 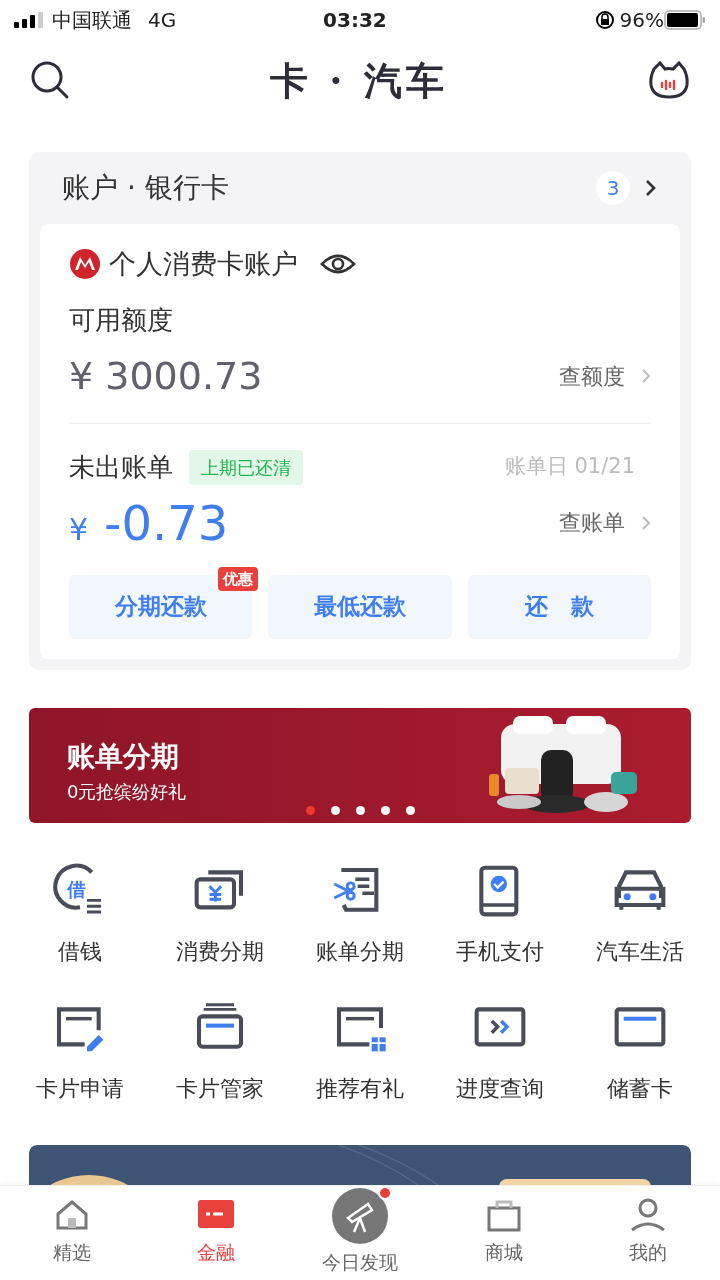 I want to click on shortcut-item: 借 借钱, so click(x=80, y=915).